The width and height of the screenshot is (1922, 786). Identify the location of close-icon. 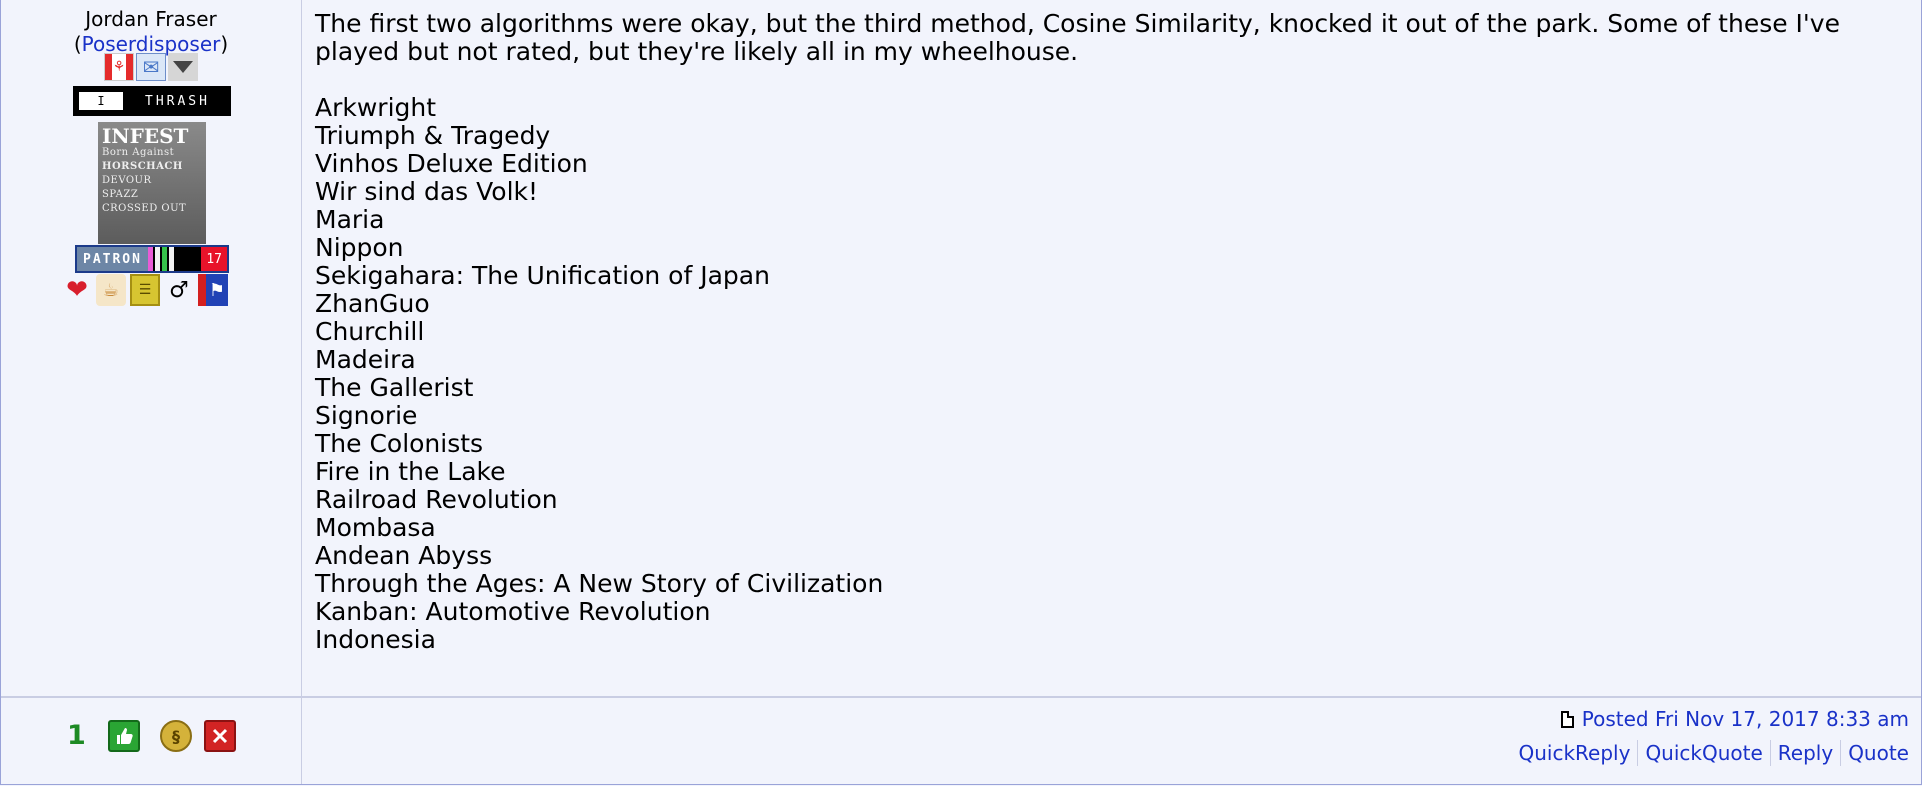
(220, 736).